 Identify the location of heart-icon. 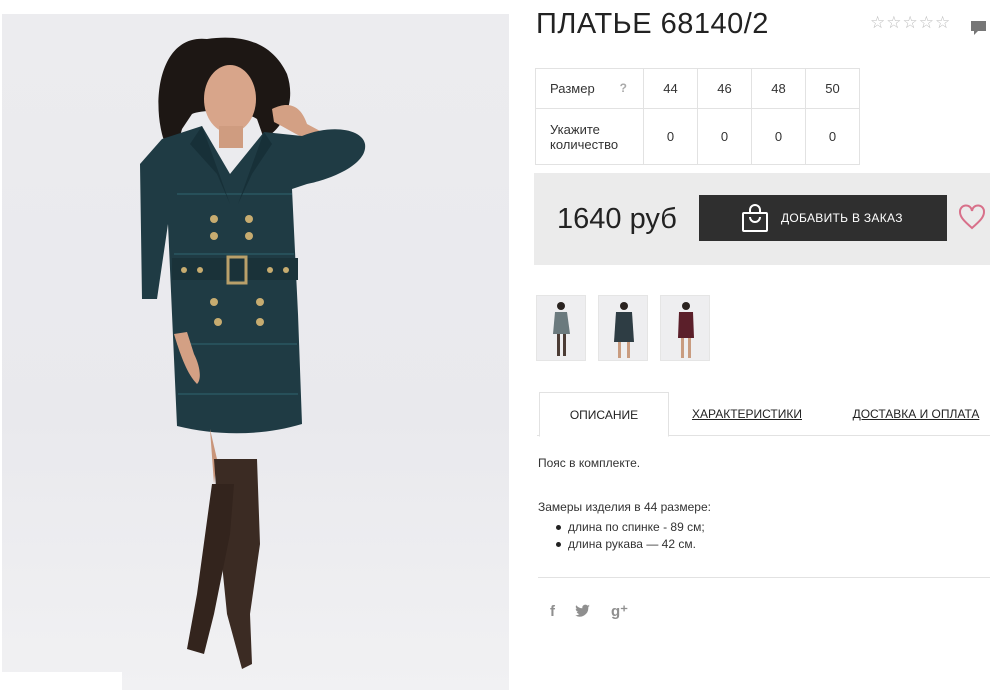
(972, 217).